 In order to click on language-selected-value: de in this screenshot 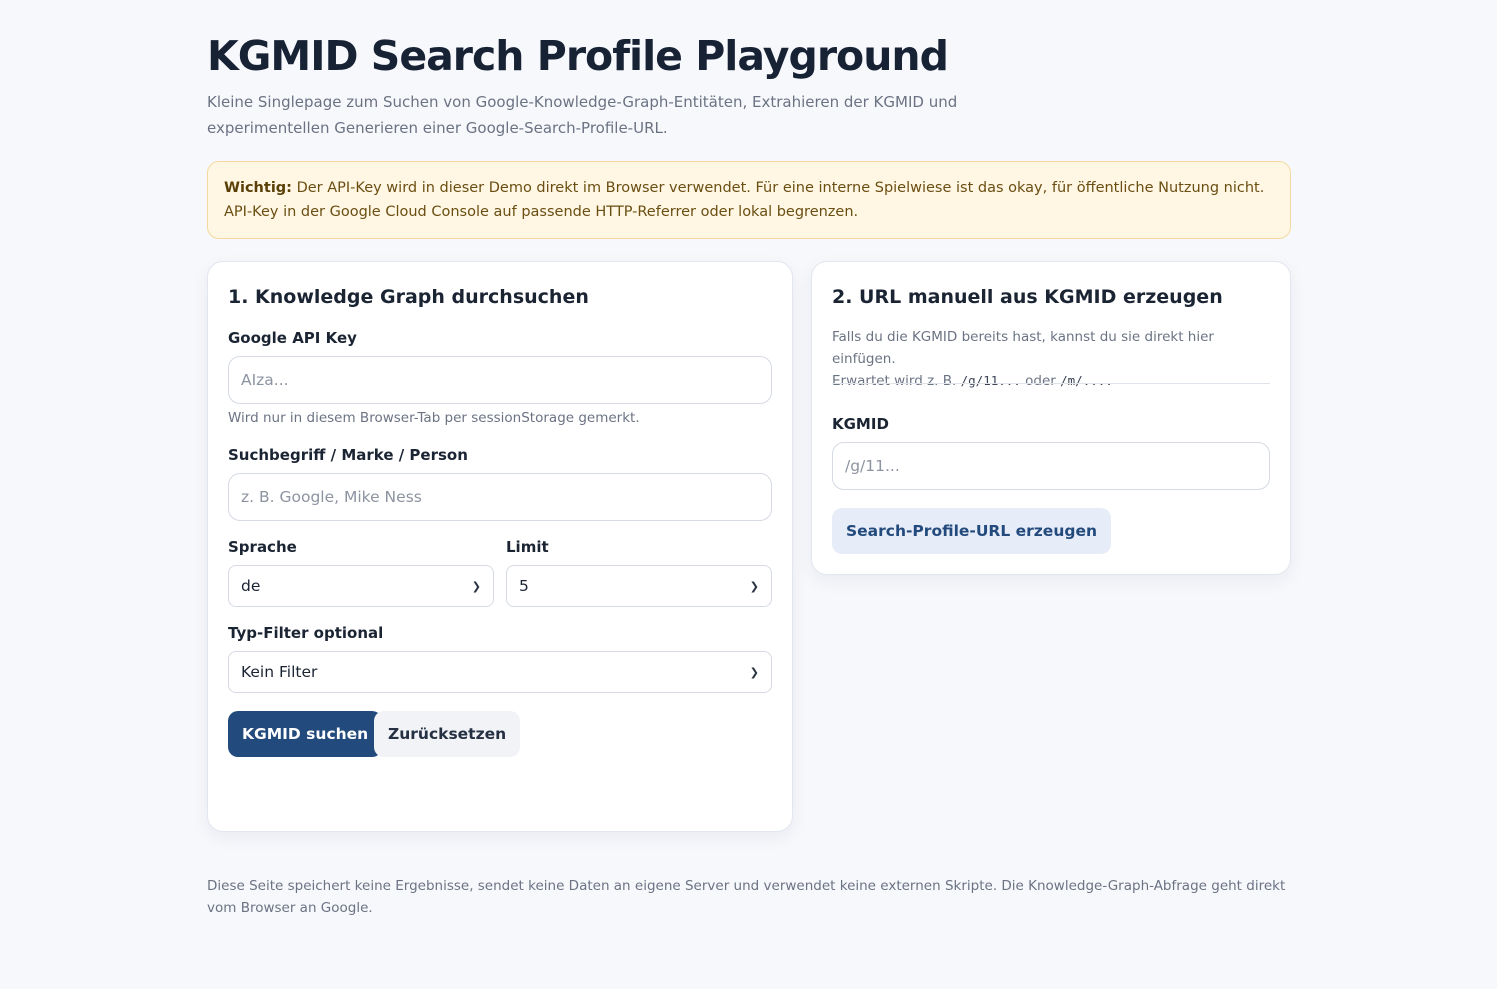, I will do `click(251, 586)`.